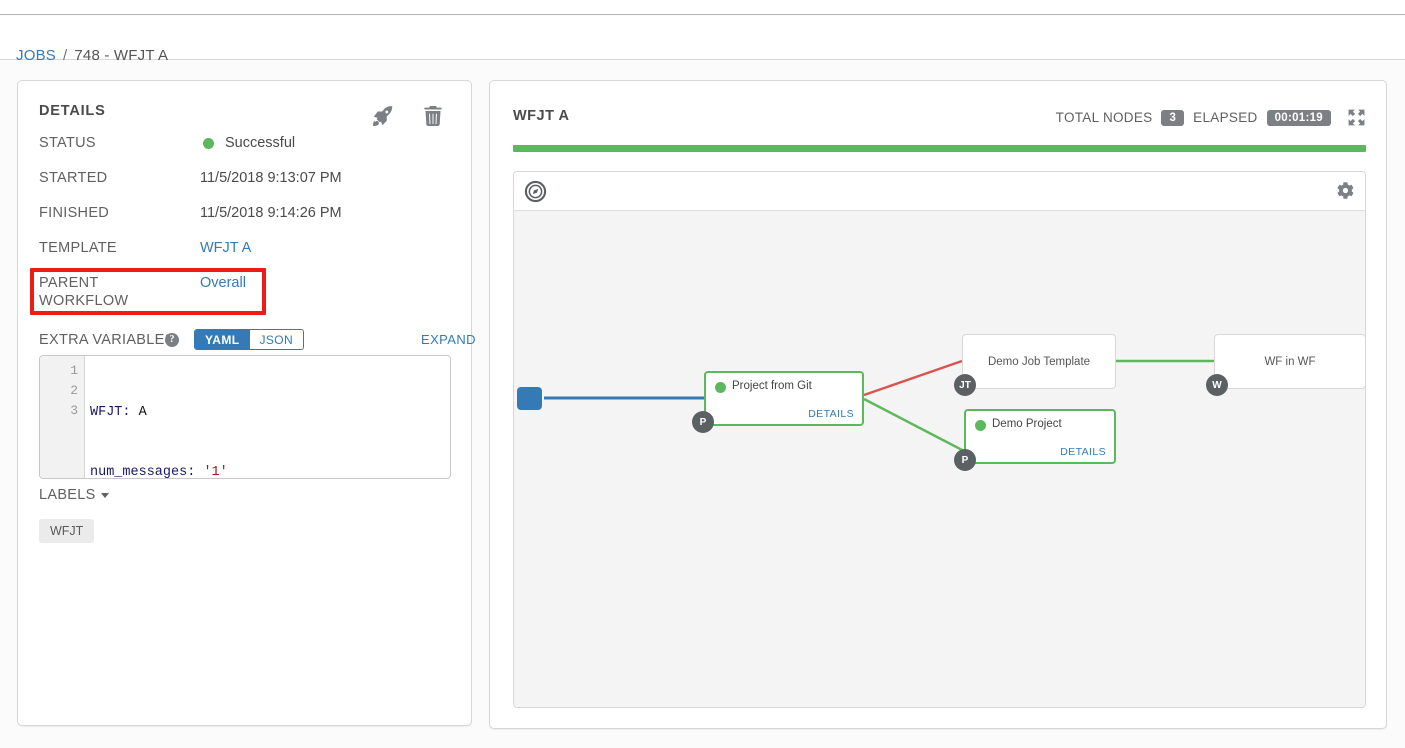 Image resolution: width=1405 pixels, height=748 pixels. What do you see at coordinates (249, 297) in the screenshot?
I see `detail-row-parent-workflow: PARENT WORKFLOW Overall` at bounding box center [249, 297].